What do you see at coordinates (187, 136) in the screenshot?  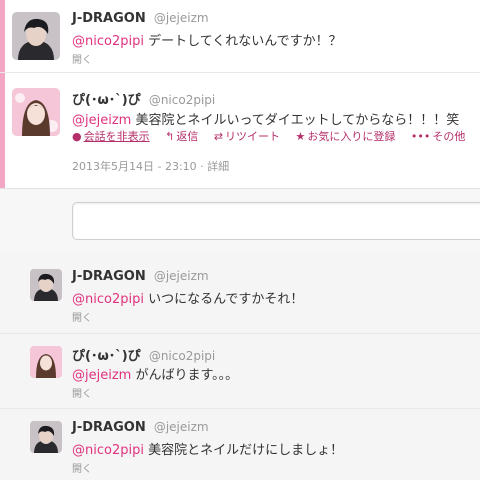 I see `reply-label: 返信` at bounding box center [187, 136].